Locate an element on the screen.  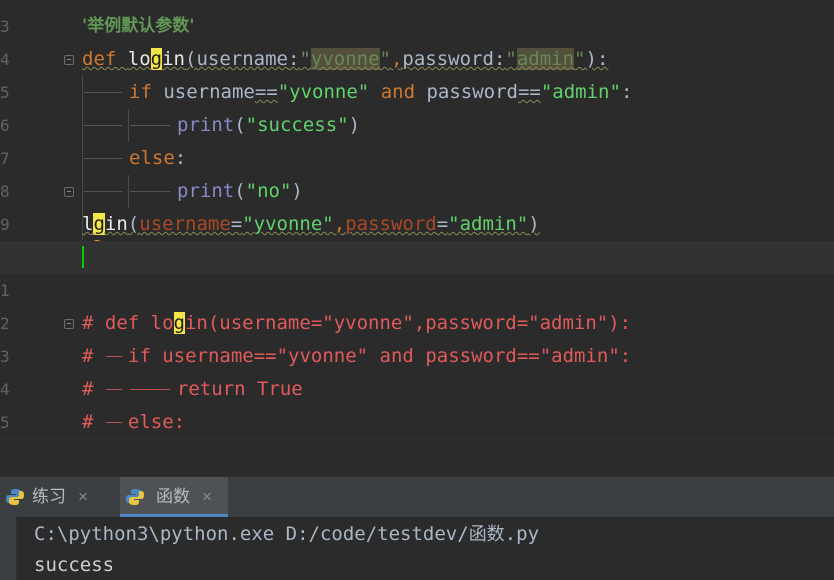
comment-line: # return True is located at coordinates (192, 389).